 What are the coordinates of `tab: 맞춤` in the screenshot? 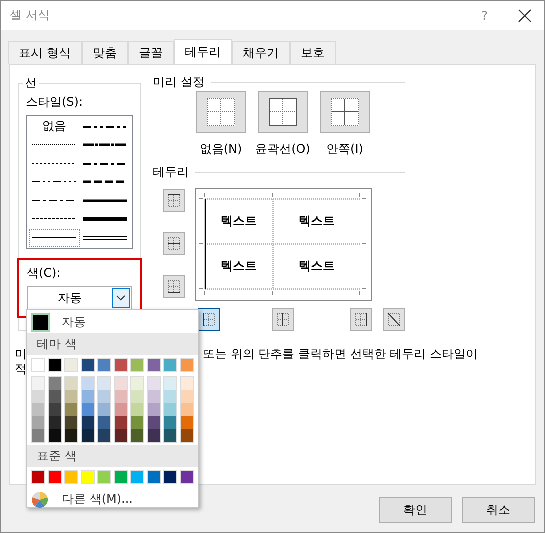 It's located at (105, 52).